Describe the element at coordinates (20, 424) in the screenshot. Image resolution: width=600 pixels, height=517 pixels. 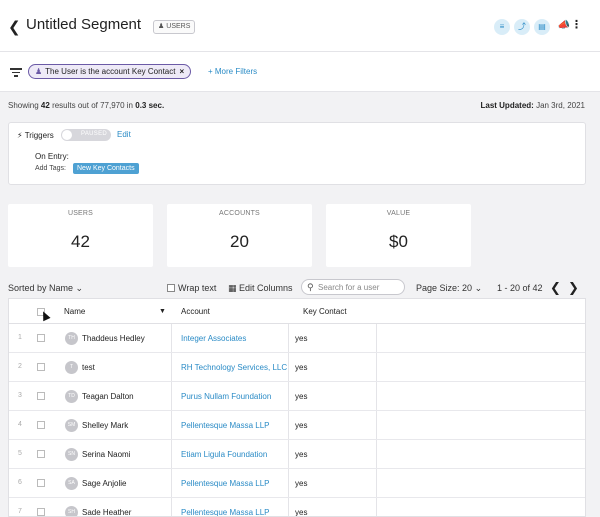
I see `row-number: 4` at that location.